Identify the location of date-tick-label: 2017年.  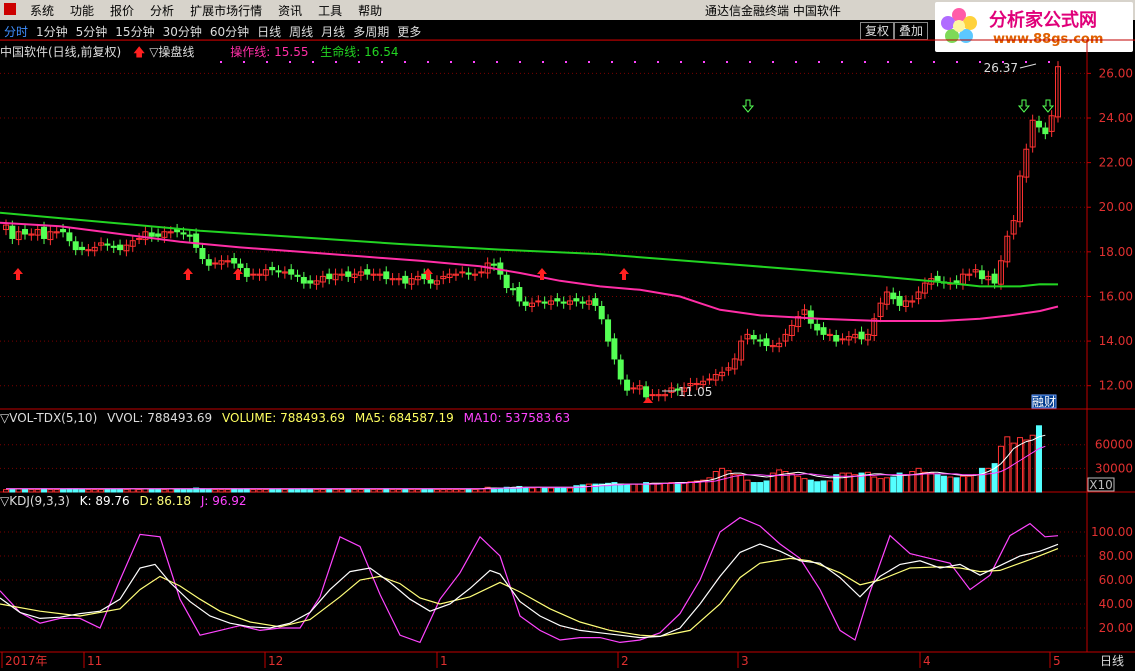
(26, 661).